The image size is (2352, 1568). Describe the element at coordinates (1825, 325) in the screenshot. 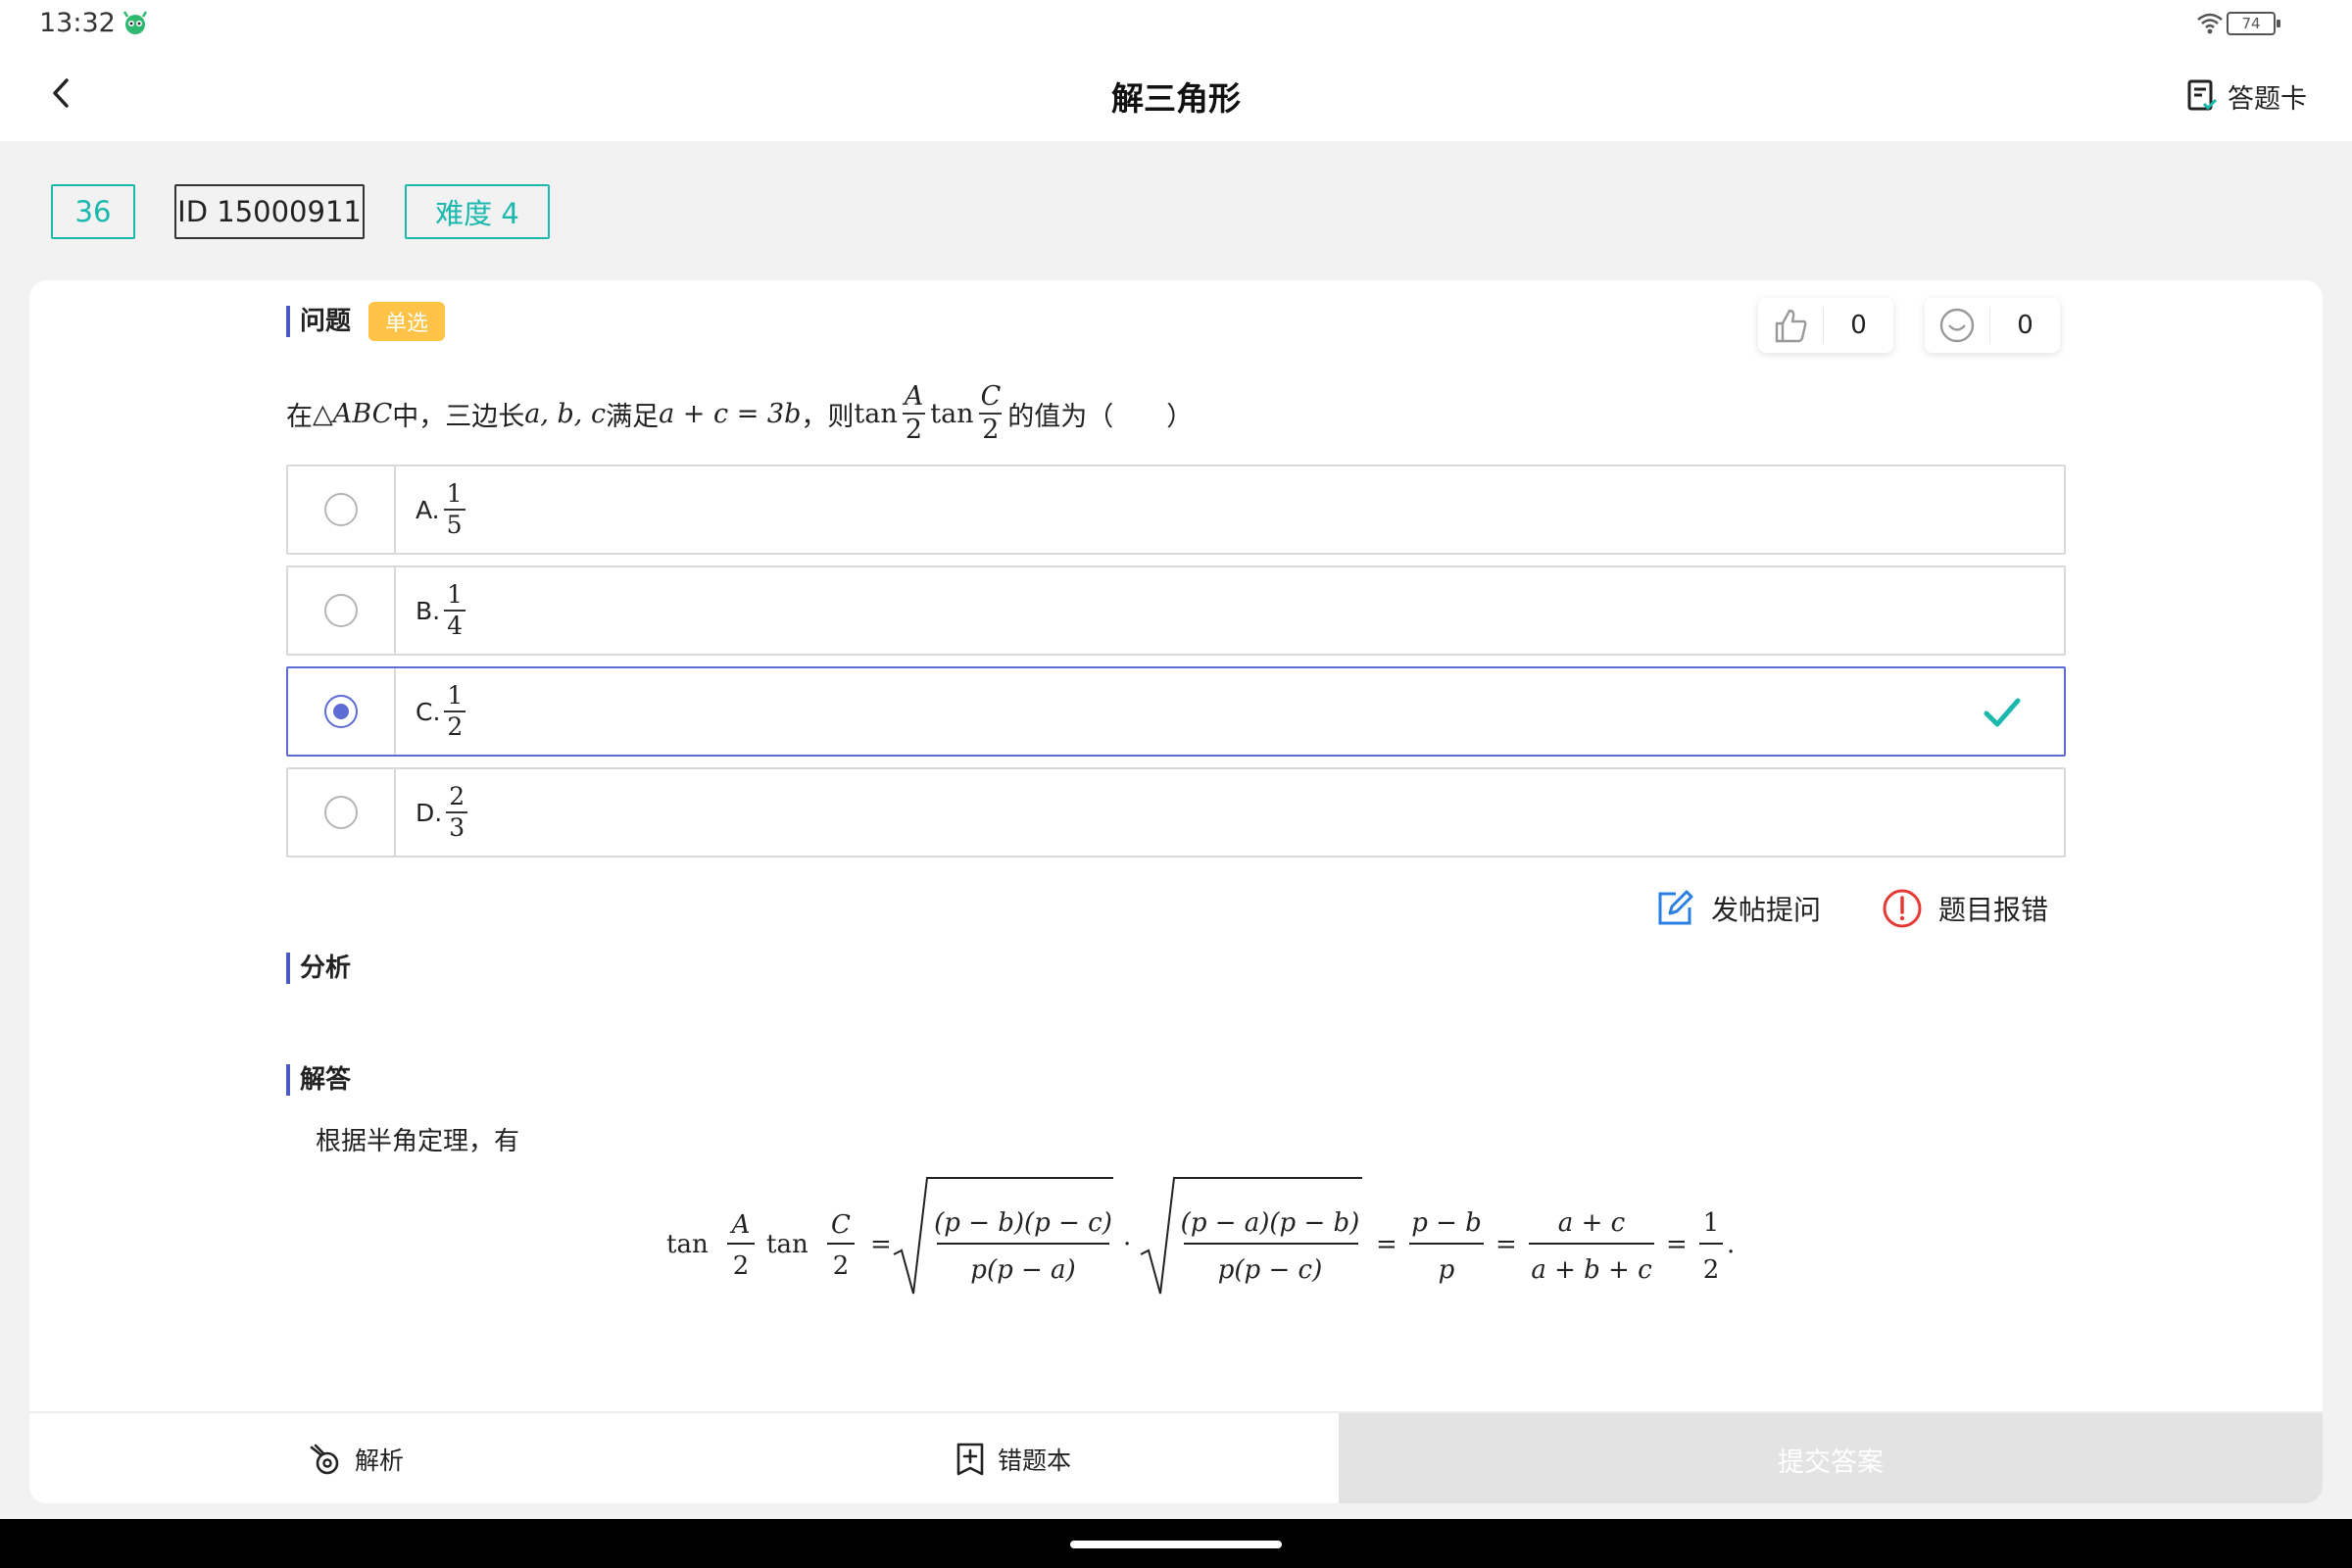

I see `like-button: 0` at that location.